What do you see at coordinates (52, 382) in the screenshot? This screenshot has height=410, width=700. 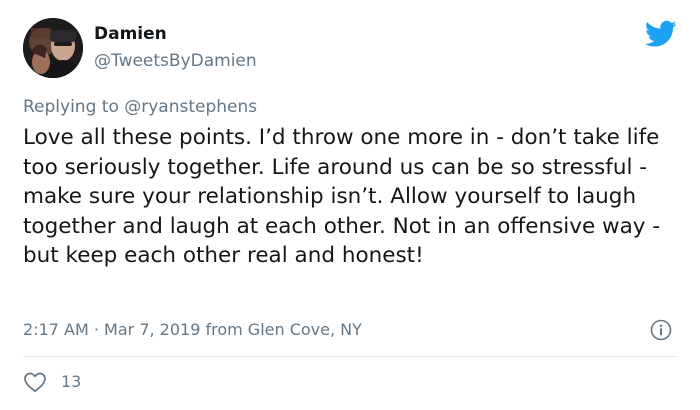 I see `like-button: 13` at bounding box center [52, 382].